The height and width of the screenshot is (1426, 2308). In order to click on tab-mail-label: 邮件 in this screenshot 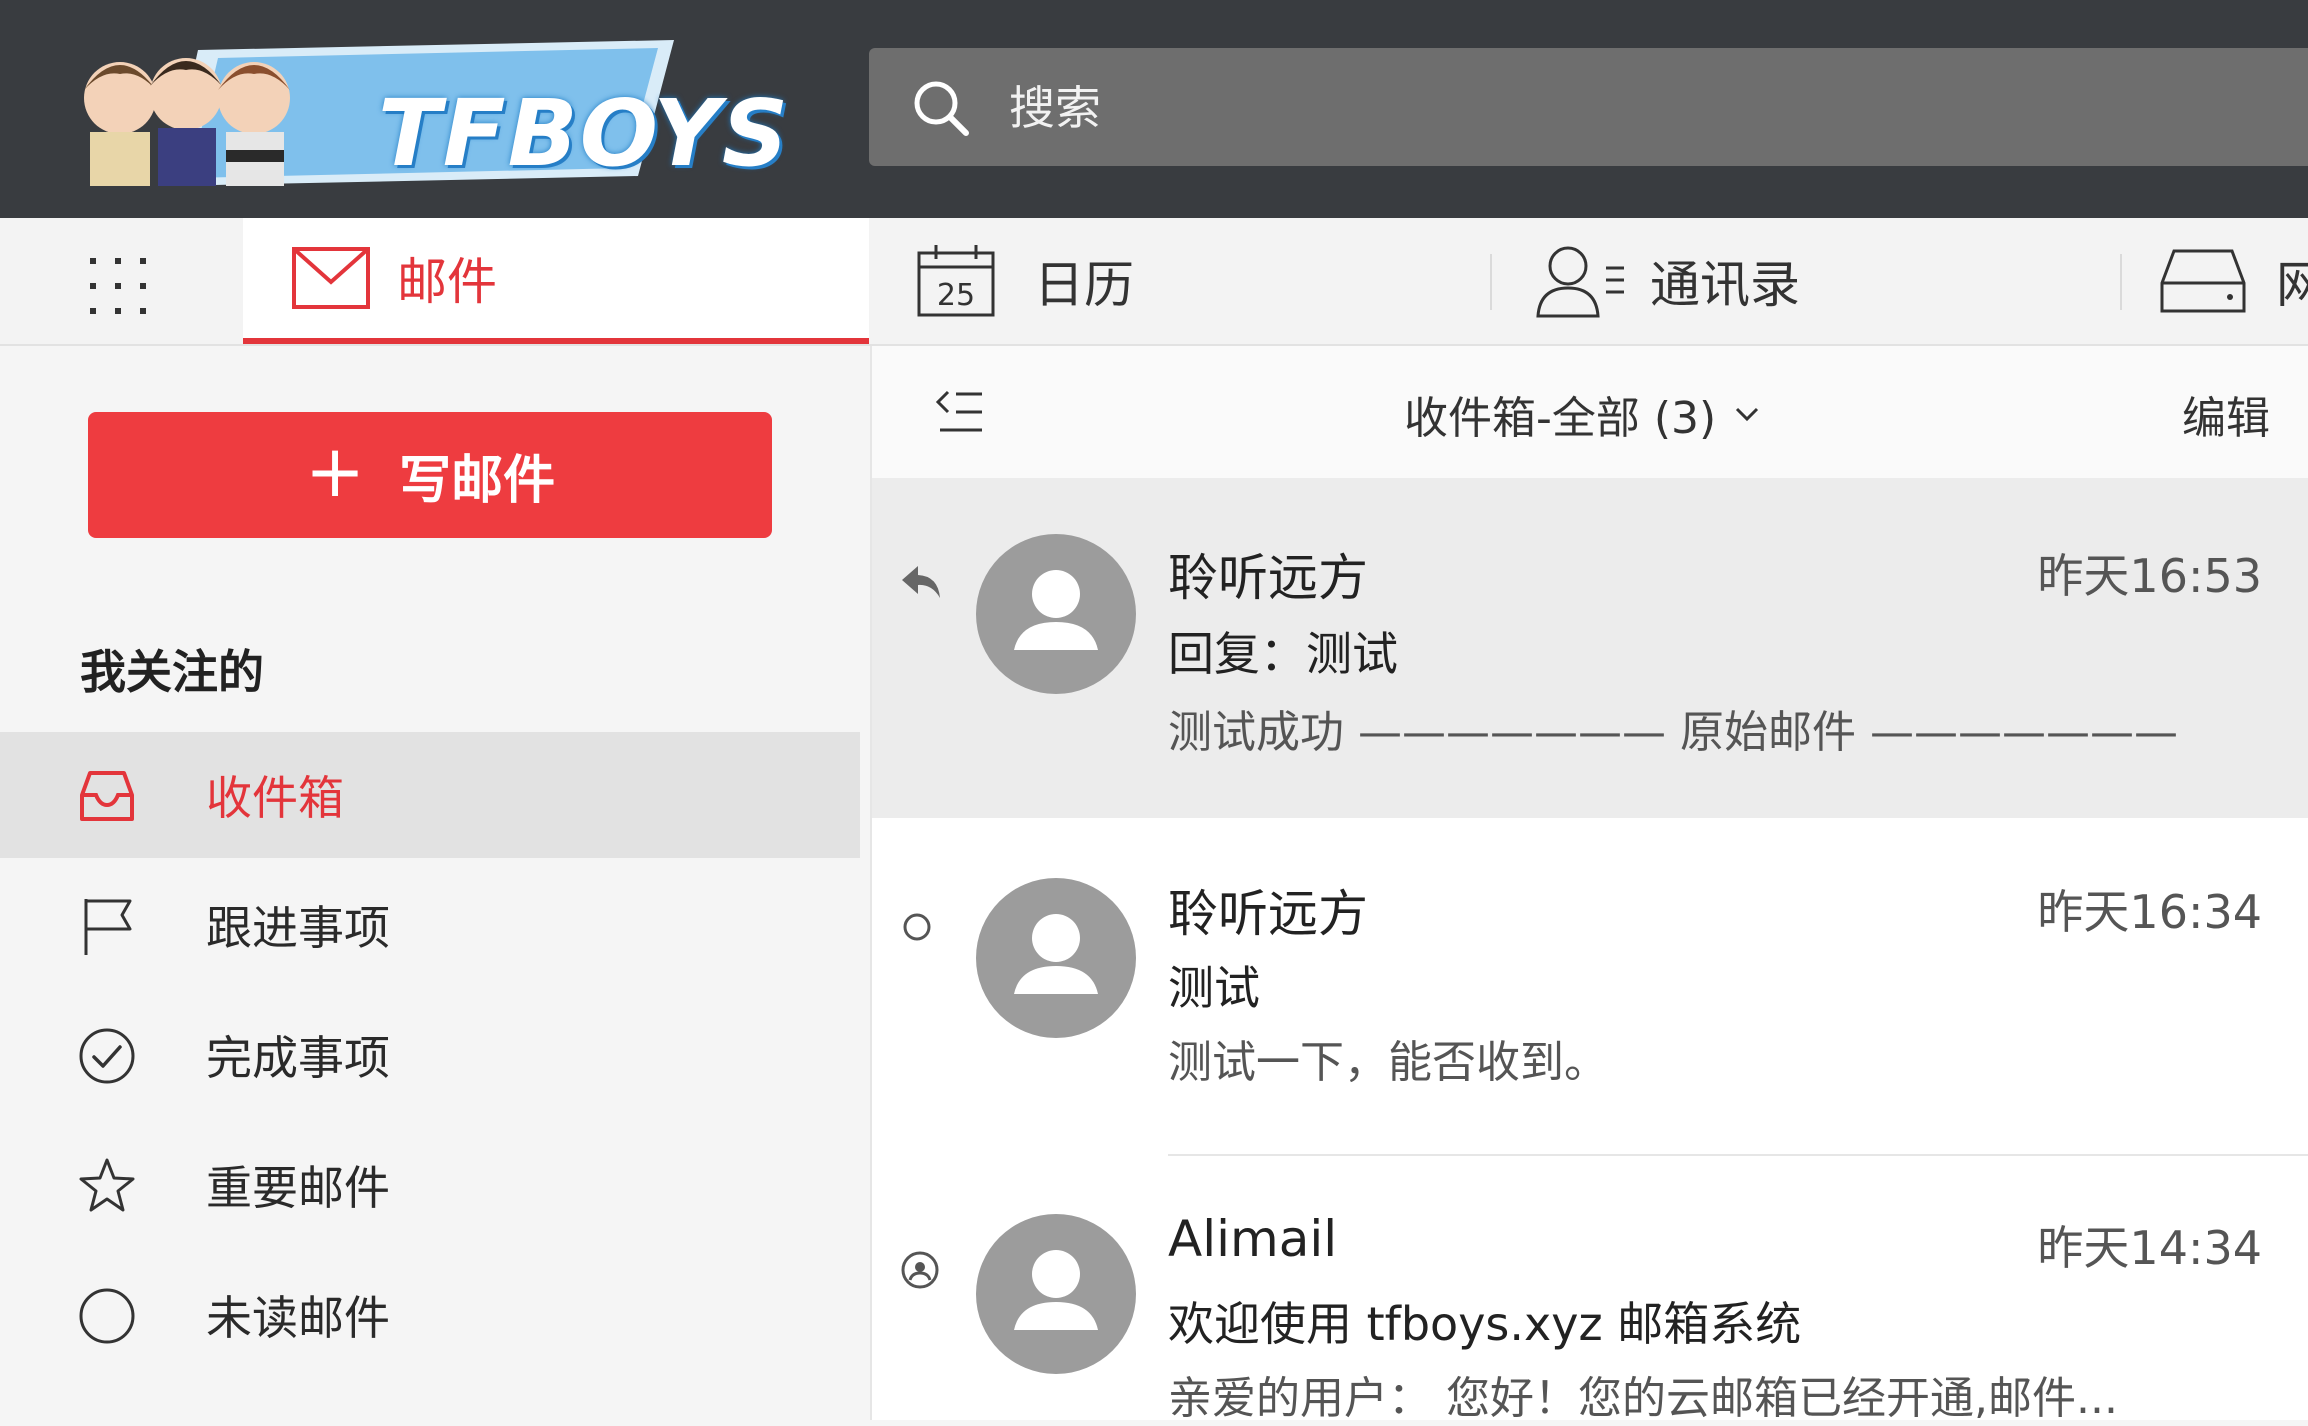, I will do `click(447, 282)`.